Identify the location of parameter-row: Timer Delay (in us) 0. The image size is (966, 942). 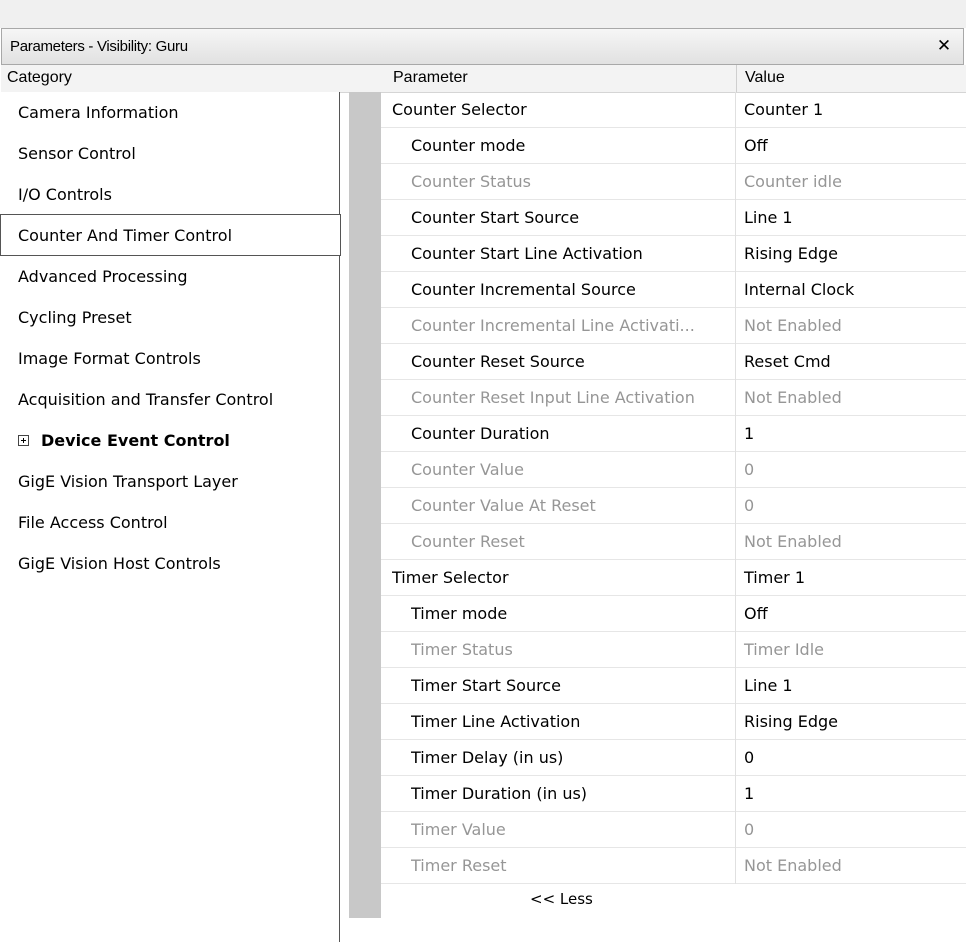
(673, 758).